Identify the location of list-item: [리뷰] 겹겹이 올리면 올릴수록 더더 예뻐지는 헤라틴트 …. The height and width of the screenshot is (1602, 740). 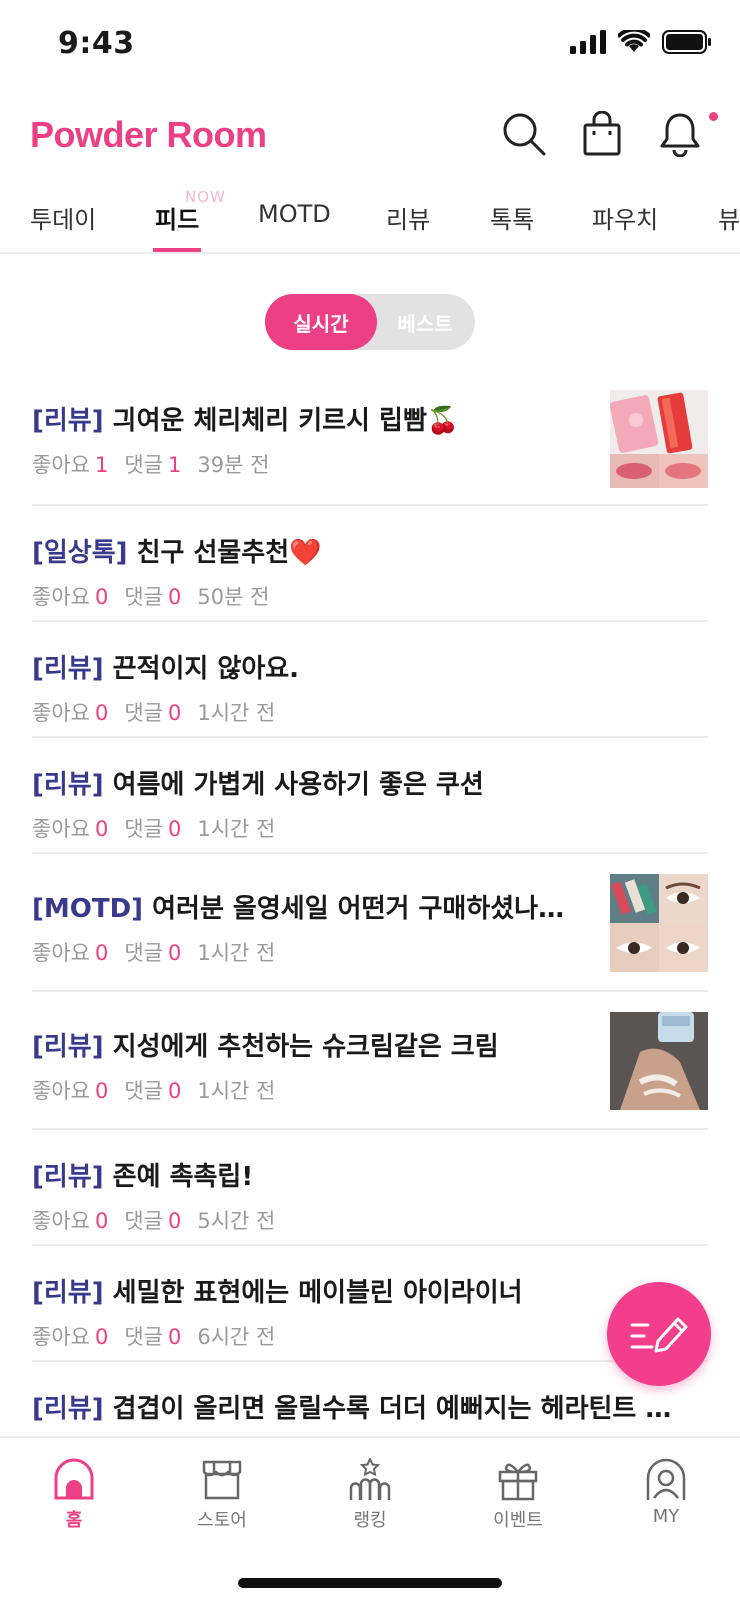
(370, 1402).